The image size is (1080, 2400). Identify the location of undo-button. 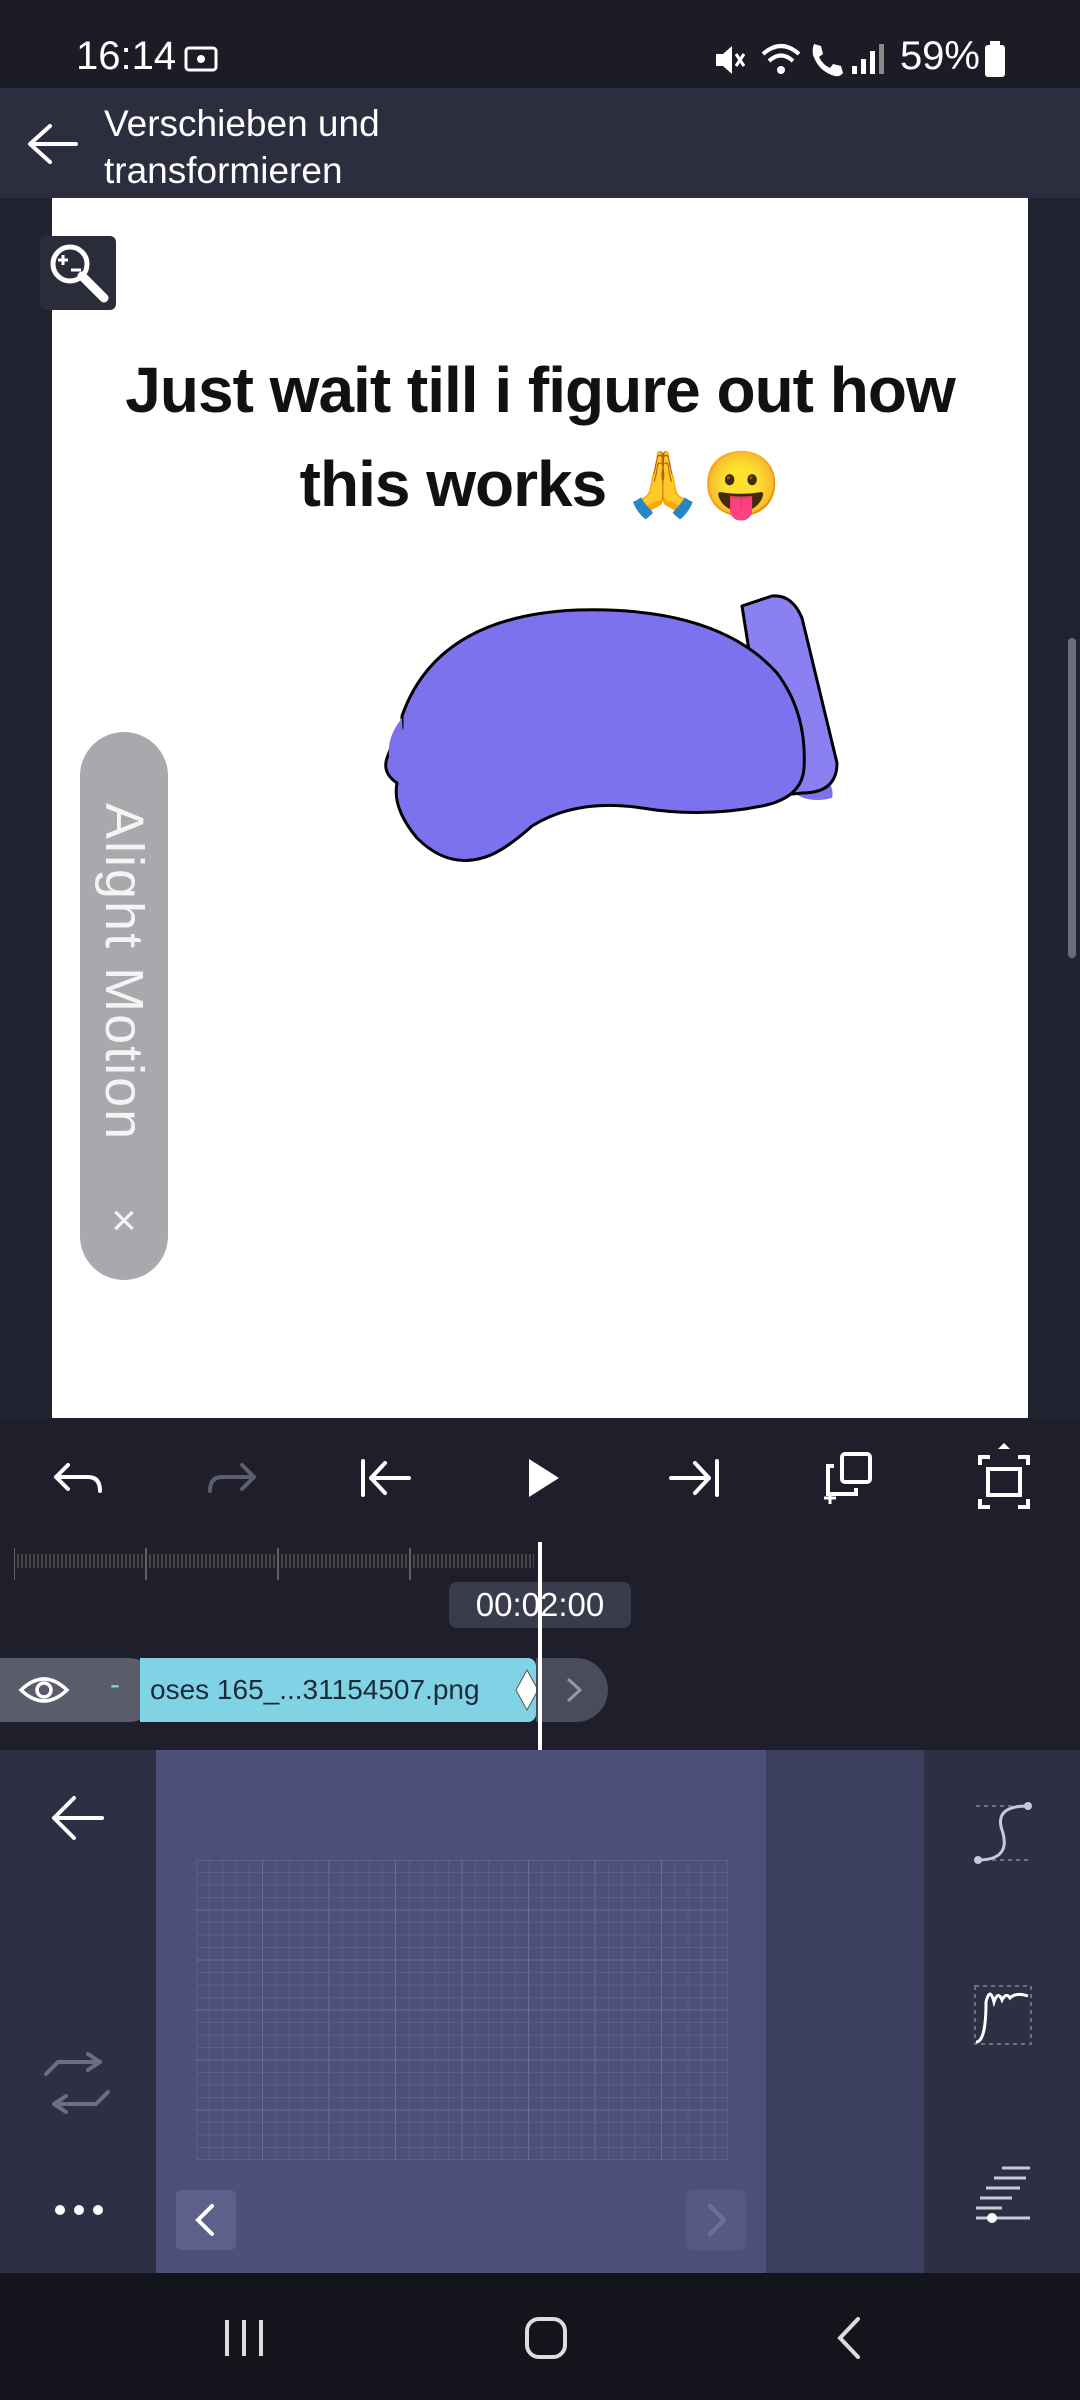
(78, 1478).